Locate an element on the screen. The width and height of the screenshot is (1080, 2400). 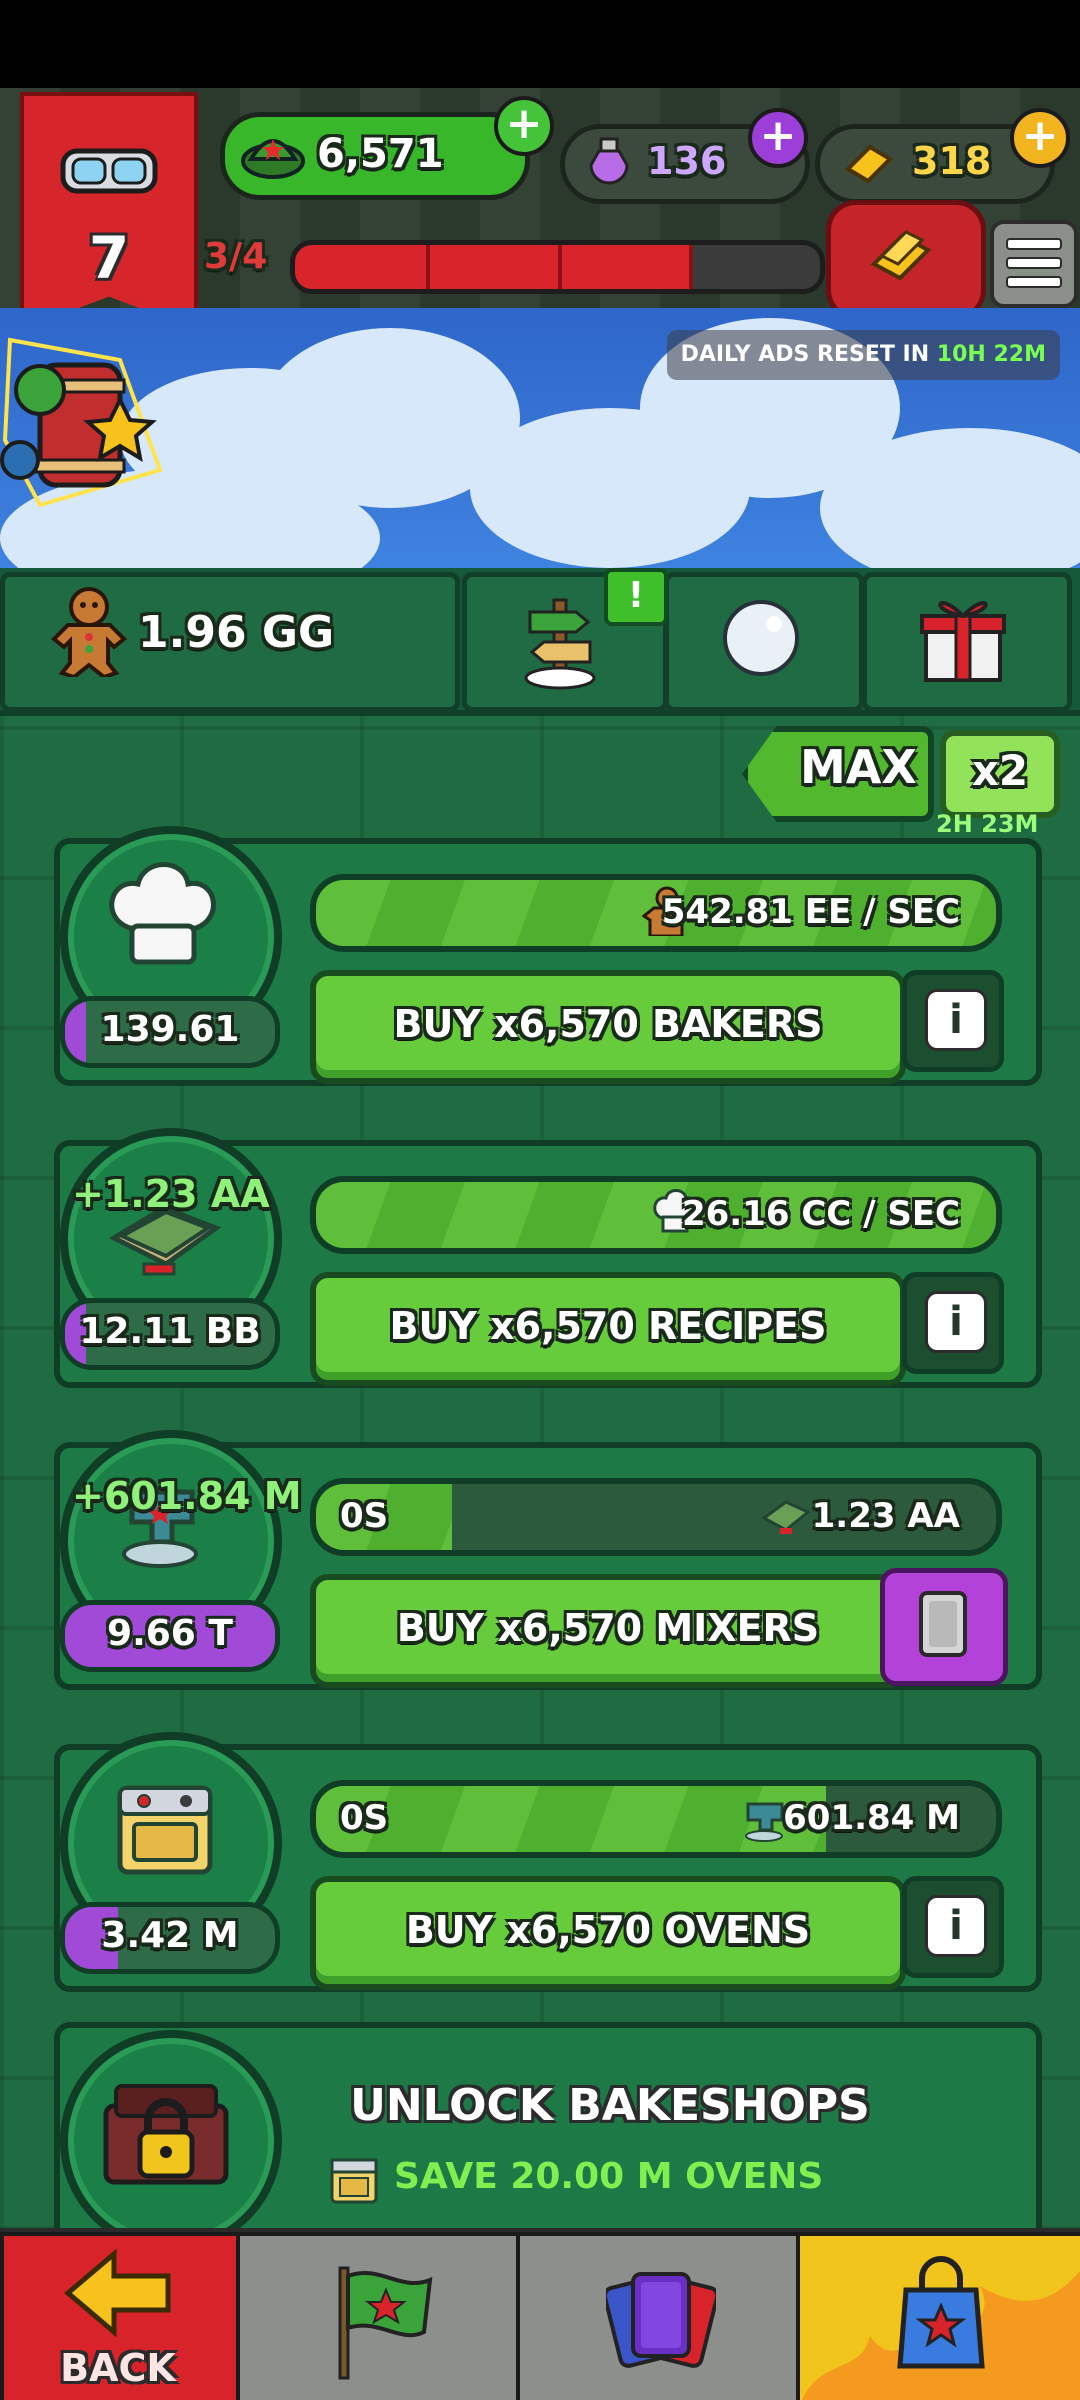
add-potions-button: + is located at coordinates (778, 138).